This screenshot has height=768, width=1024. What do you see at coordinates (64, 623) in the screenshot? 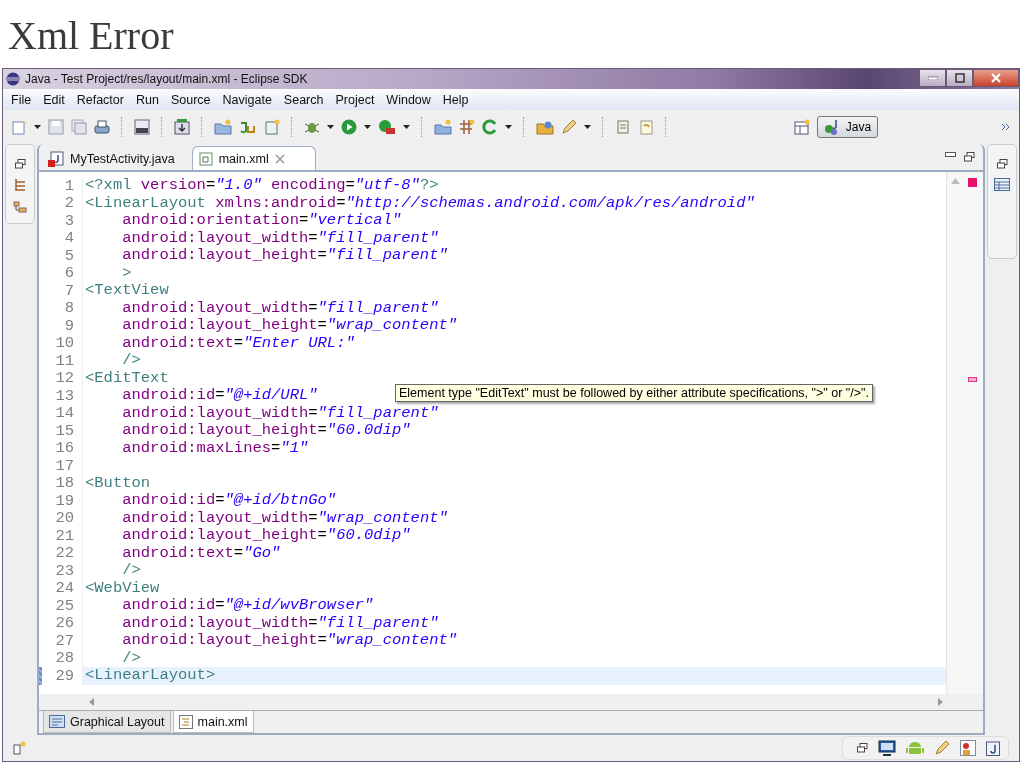
I see `line-number: 26` at bounding box center [64, 623].